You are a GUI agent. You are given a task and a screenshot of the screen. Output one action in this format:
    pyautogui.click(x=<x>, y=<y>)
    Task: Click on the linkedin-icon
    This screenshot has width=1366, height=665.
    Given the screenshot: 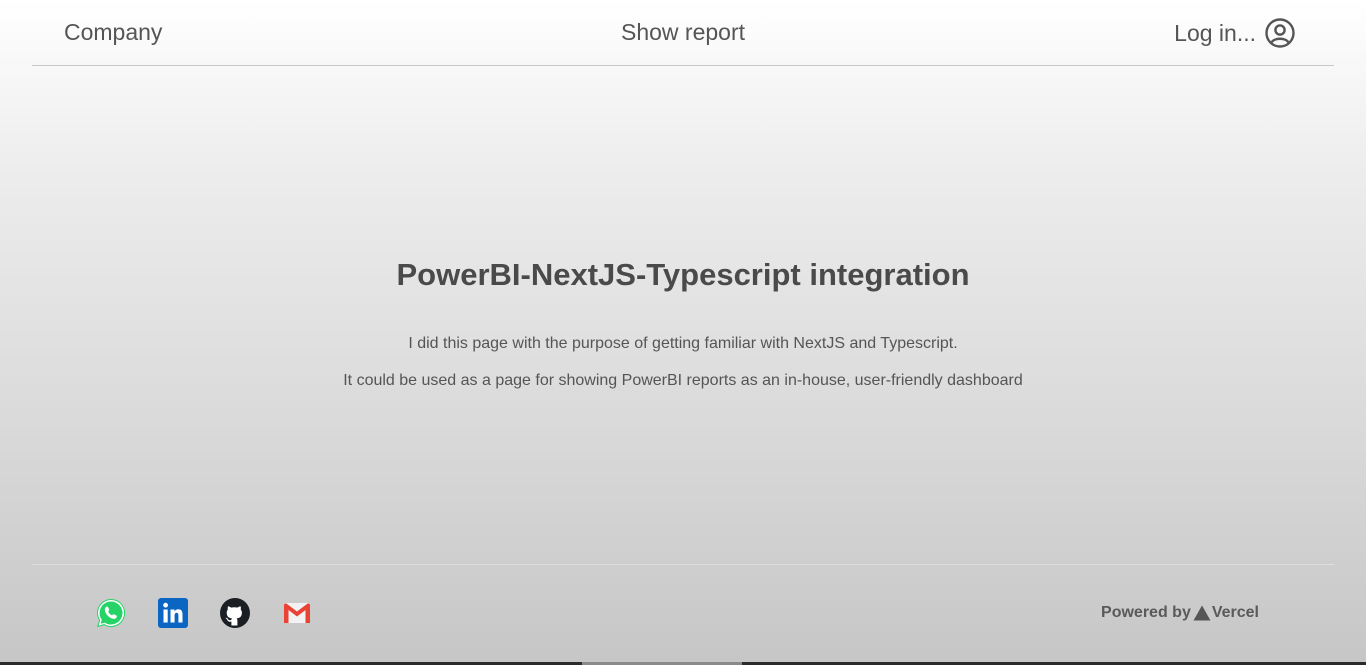 What is the action you would take?
    pyautogui.click(x=173, y=613)
    